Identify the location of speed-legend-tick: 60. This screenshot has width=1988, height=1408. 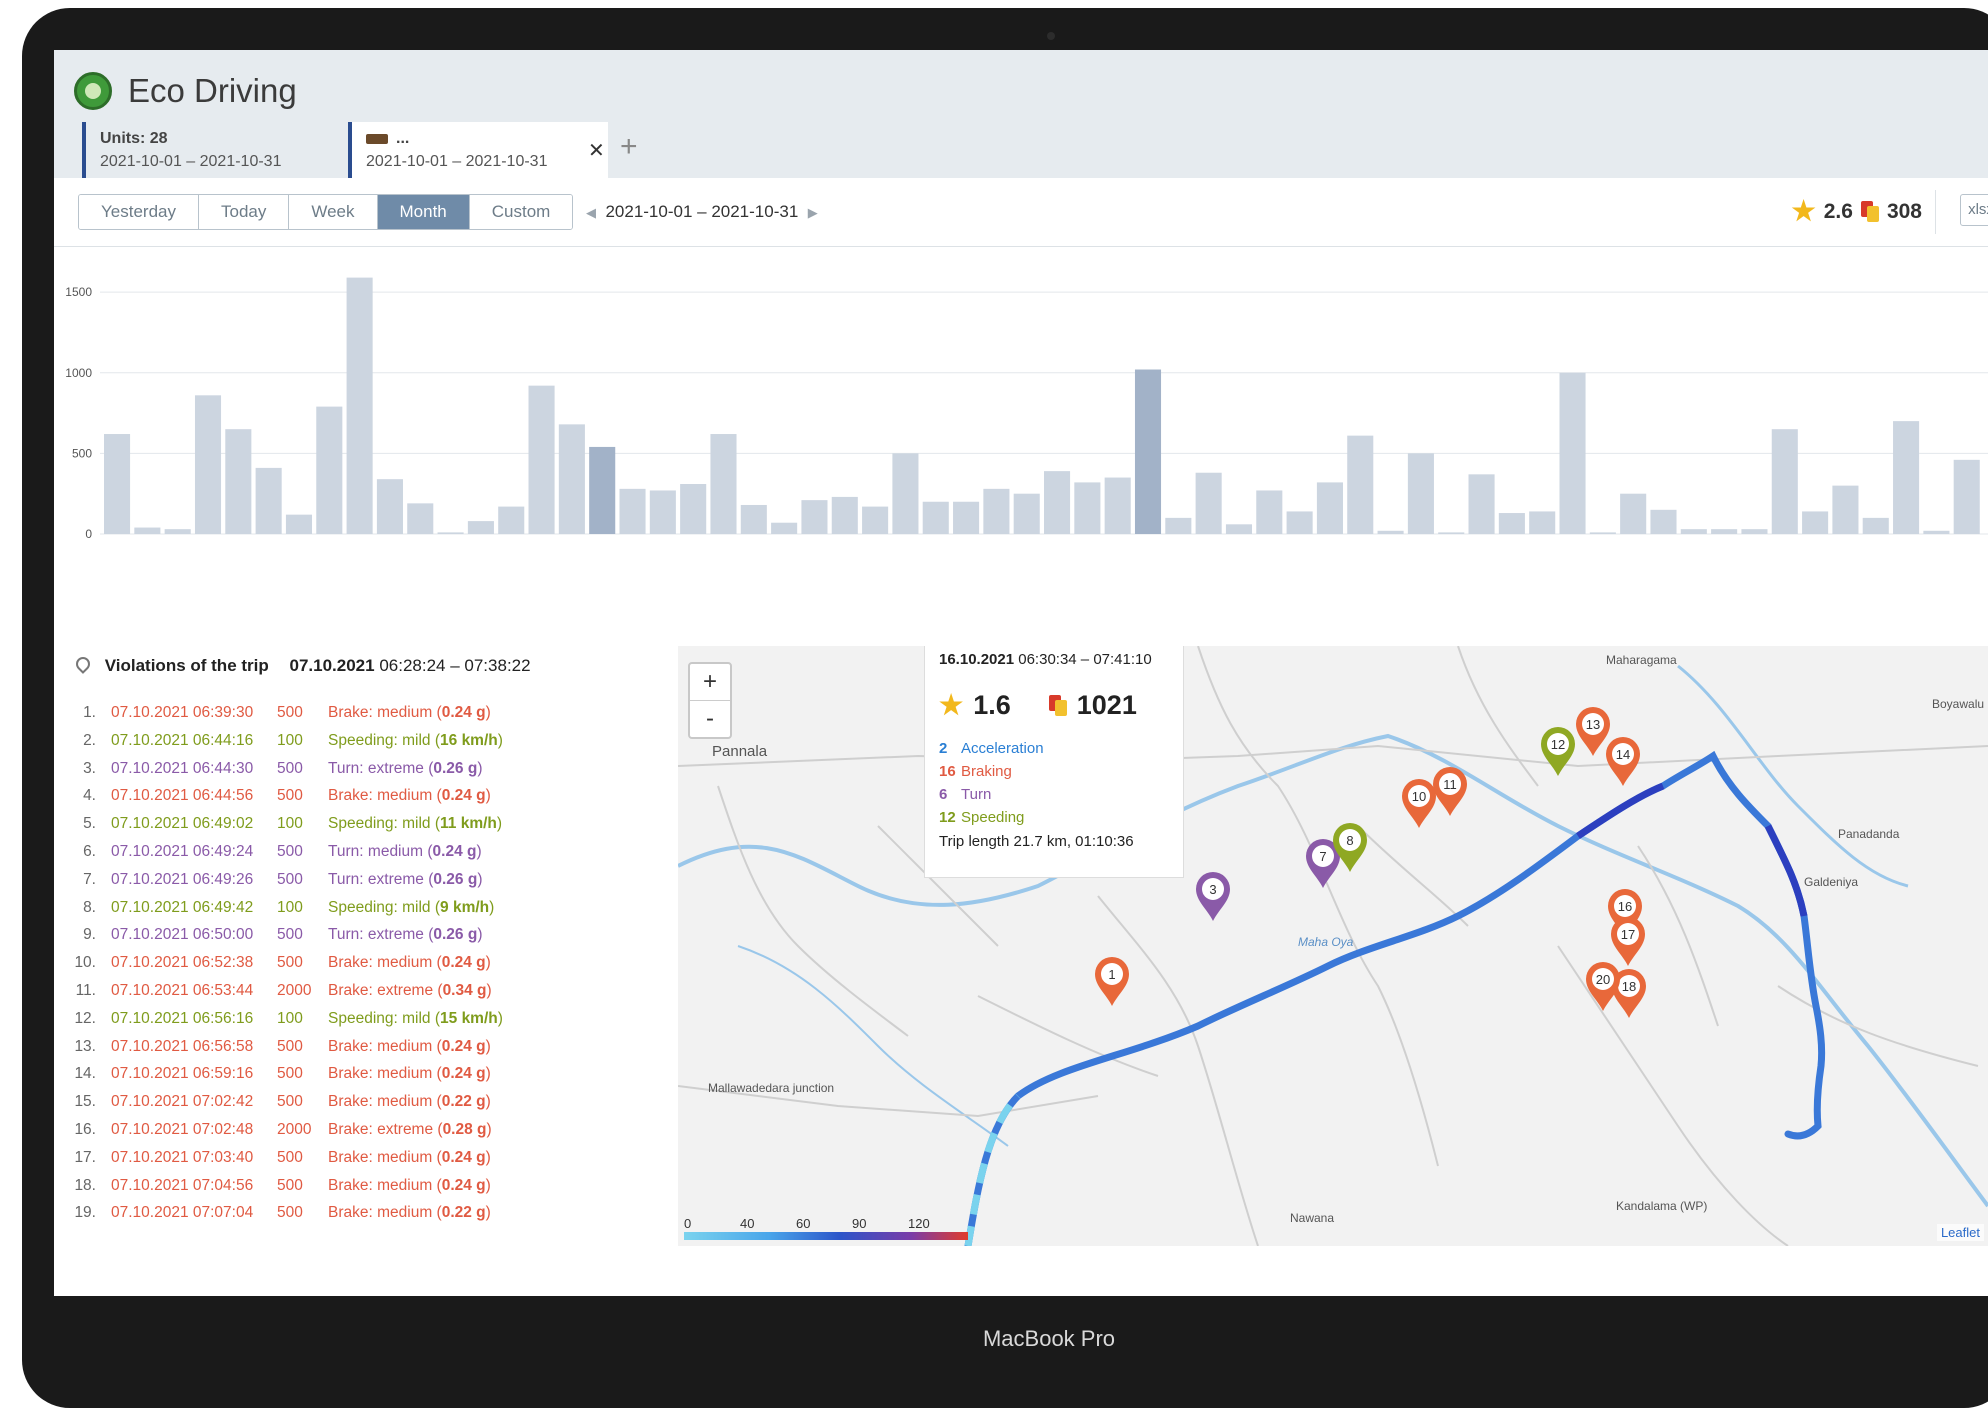
(803, 1223).